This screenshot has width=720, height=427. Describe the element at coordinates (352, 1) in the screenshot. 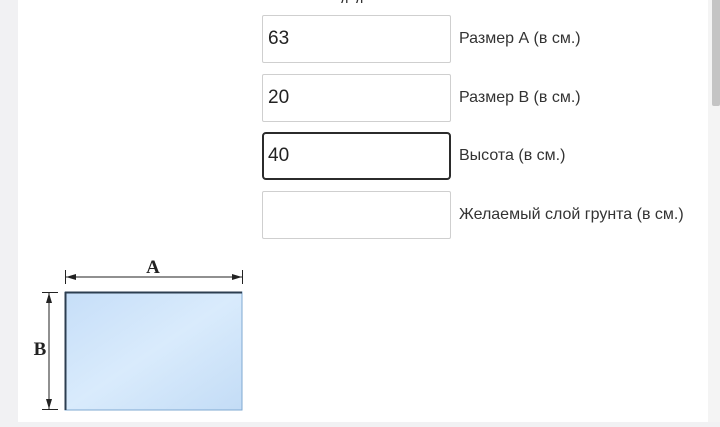

I see `form-title: д д` at that location.